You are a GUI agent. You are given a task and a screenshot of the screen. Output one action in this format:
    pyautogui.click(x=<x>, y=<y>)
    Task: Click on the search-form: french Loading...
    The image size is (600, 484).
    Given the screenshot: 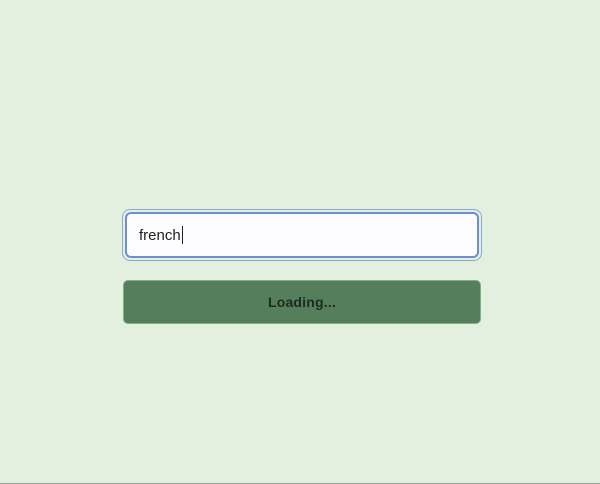 What is the action you would take?
    pyautogui.click(x=302, y=266)
    